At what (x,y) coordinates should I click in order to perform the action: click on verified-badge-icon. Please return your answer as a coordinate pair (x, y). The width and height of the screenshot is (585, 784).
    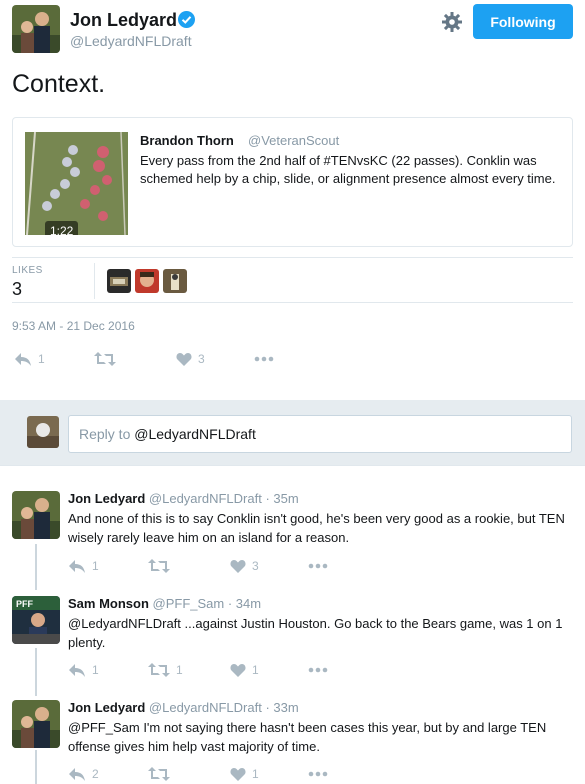
    Looking at the image, I should click on (186, 19).